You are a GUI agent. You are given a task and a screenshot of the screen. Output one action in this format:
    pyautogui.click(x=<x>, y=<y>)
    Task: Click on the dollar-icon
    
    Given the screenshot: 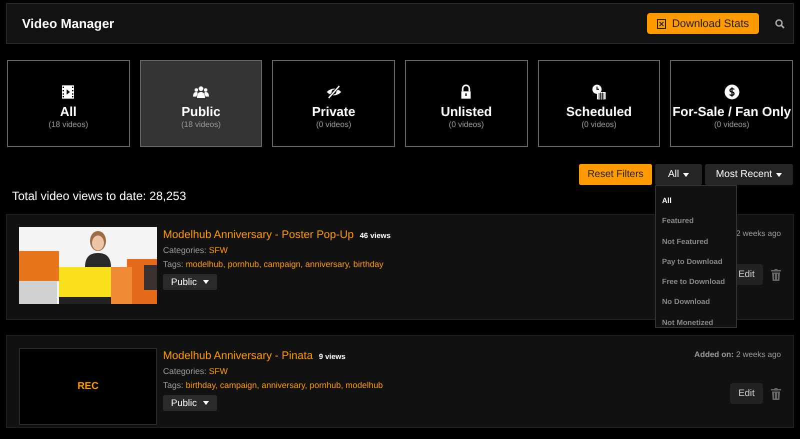 What is the action you would take?
    pyautogui.click(x=732, y=92)
    